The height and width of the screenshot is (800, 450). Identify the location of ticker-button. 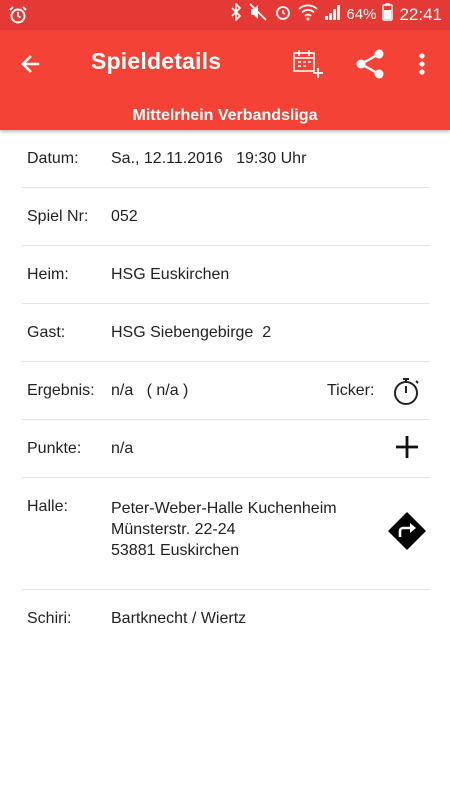
(406, 393).